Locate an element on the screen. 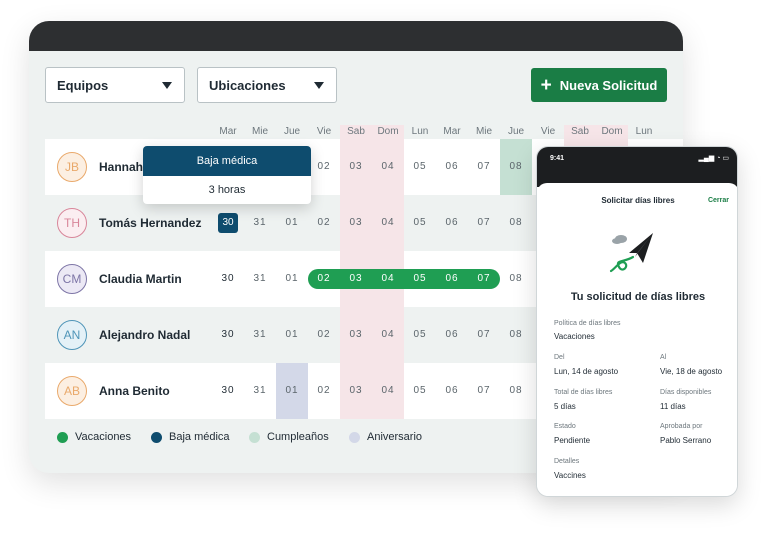  new-request-button: + Nueva Solicitud is located at coordinates (599, 85).